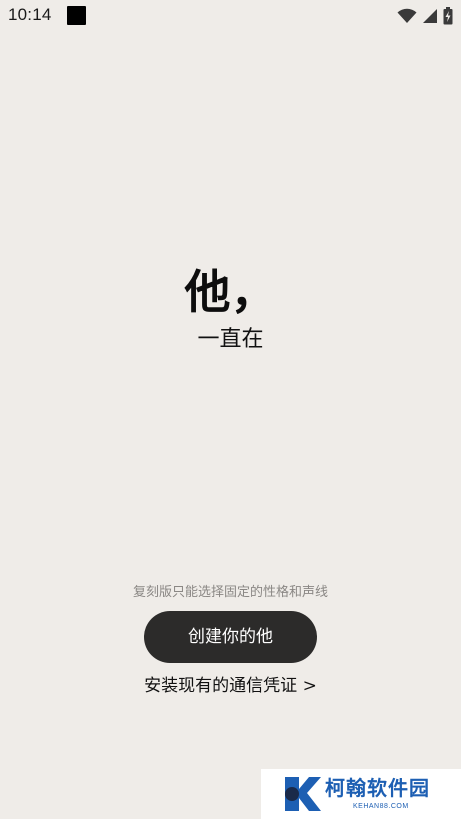  I want to click on hero-subtitle: 一直在, so click(230, 339).